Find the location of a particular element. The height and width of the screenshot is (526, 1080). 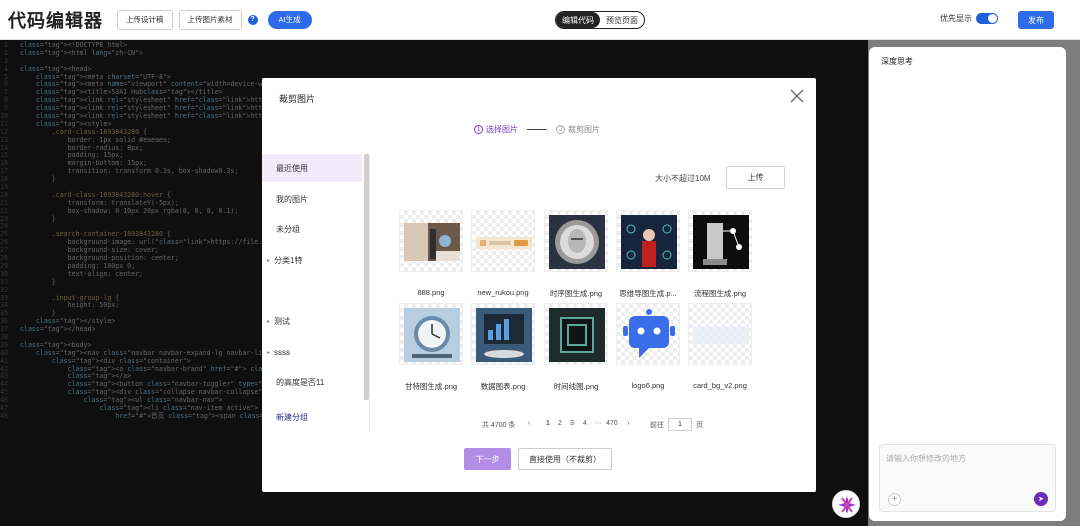

sidebar-item-label: 未分组 is located at coordinates (288, 229).